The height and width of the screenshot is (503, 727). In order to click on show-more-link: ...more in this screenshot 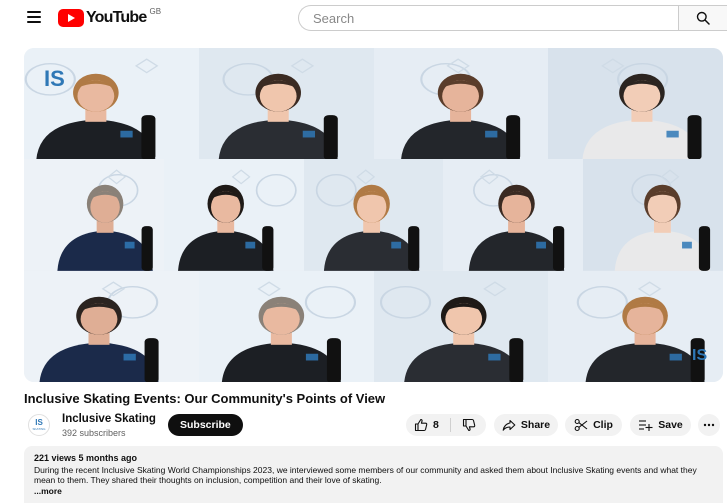, I will do `click(373, 491)`.